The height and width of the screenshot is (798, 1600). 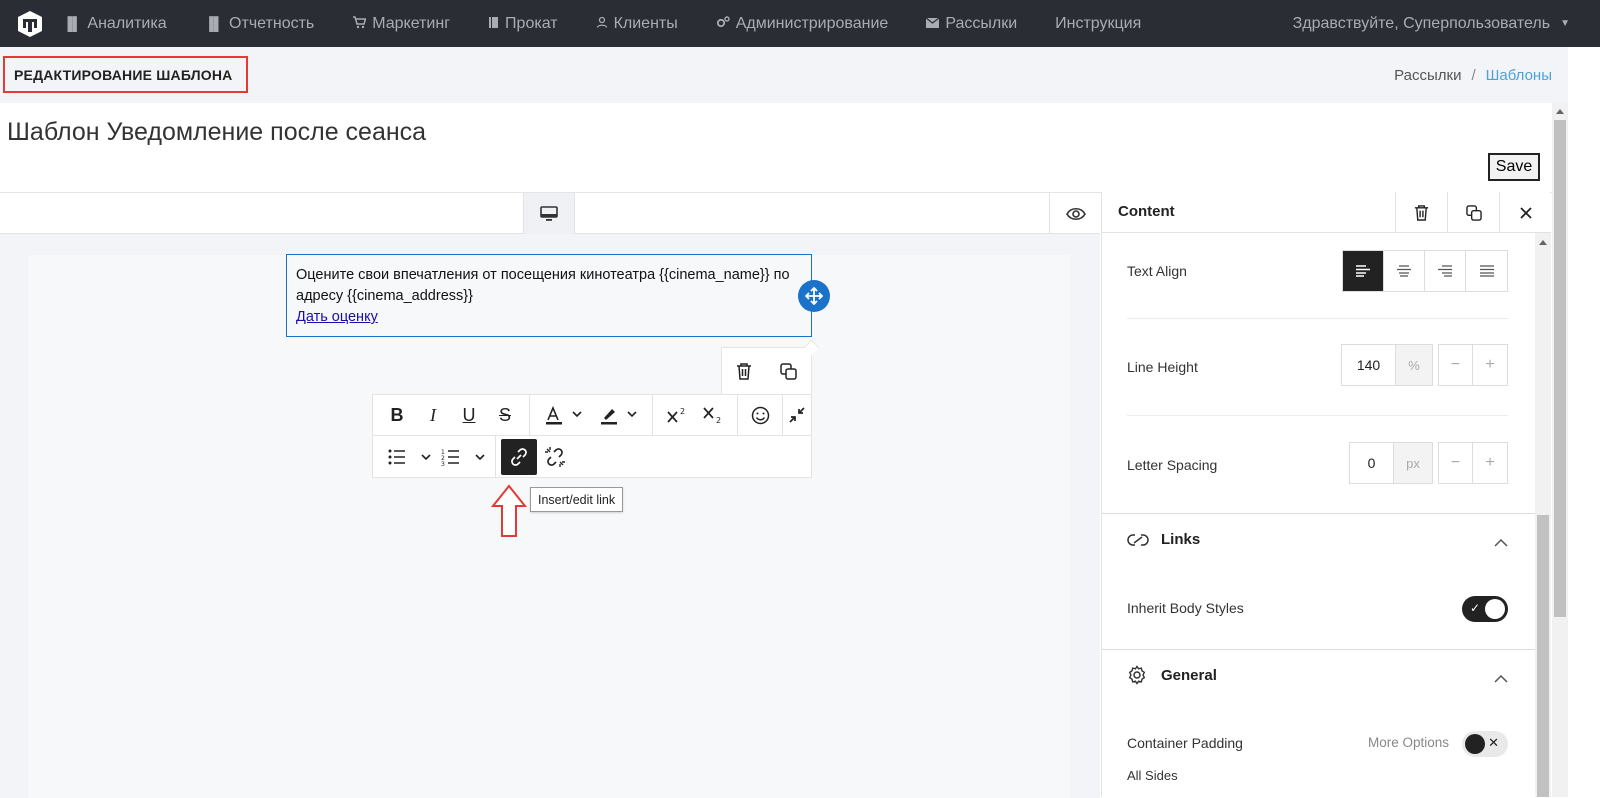 I want to click on panel-scrollbar, so click(x=1543, y=515).